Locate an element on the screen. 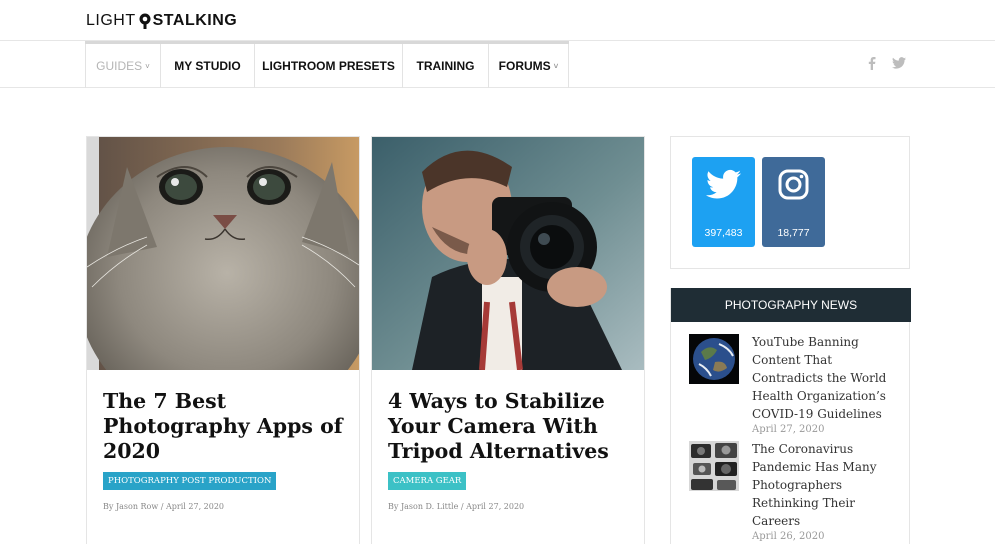 The width and height of the screenshot is (995, 544). instagram-follower-count: 18,777 is located at coordinates (793, 233).